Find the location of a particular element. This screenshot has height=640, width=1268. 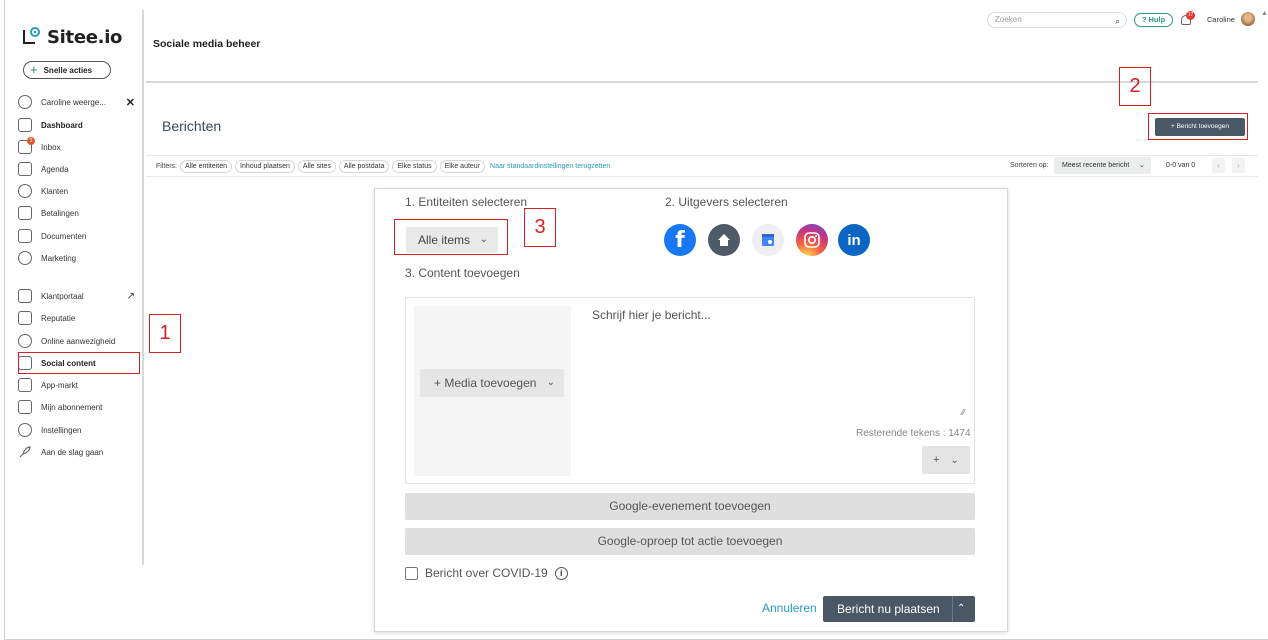

filter-author: Elke auteur is located at coordinates (462, 166).